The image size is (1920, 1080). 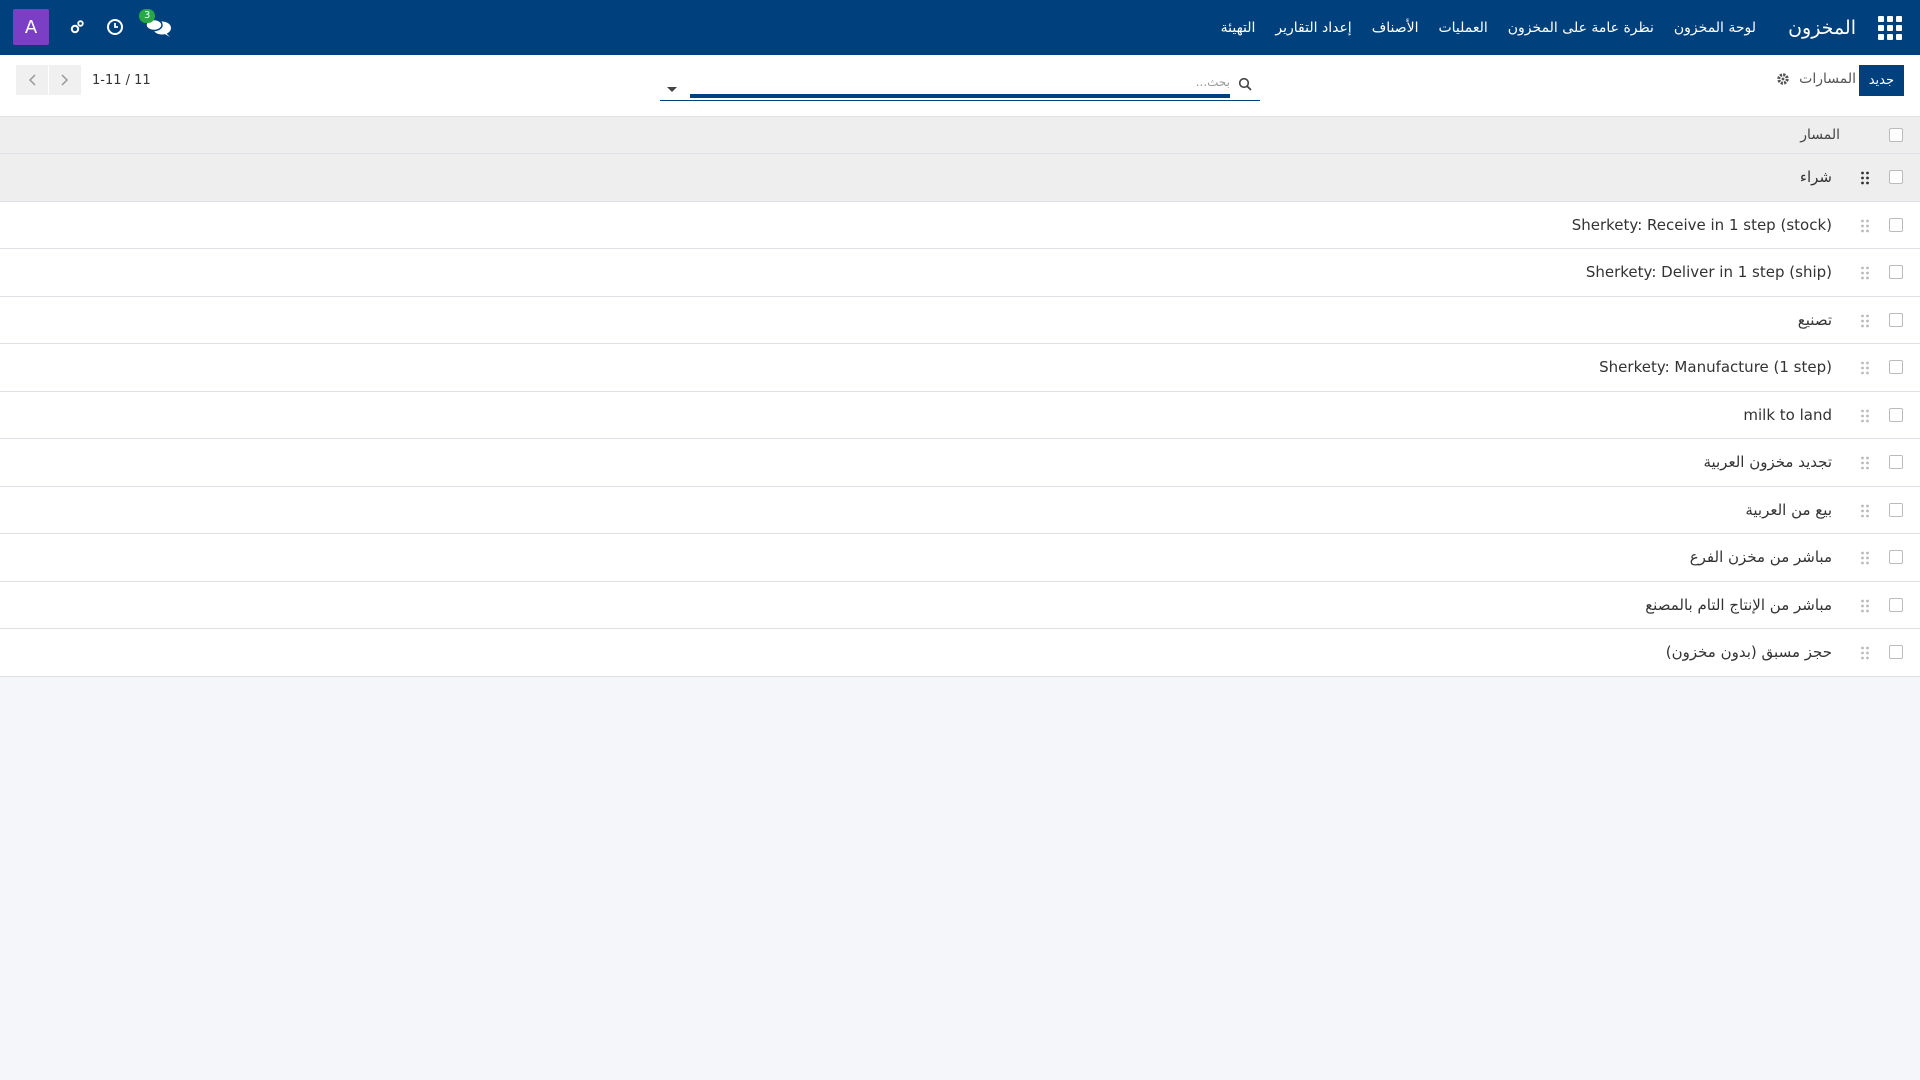 I want to click on table-row: بيع من العربية, so click(x=960, y=510).